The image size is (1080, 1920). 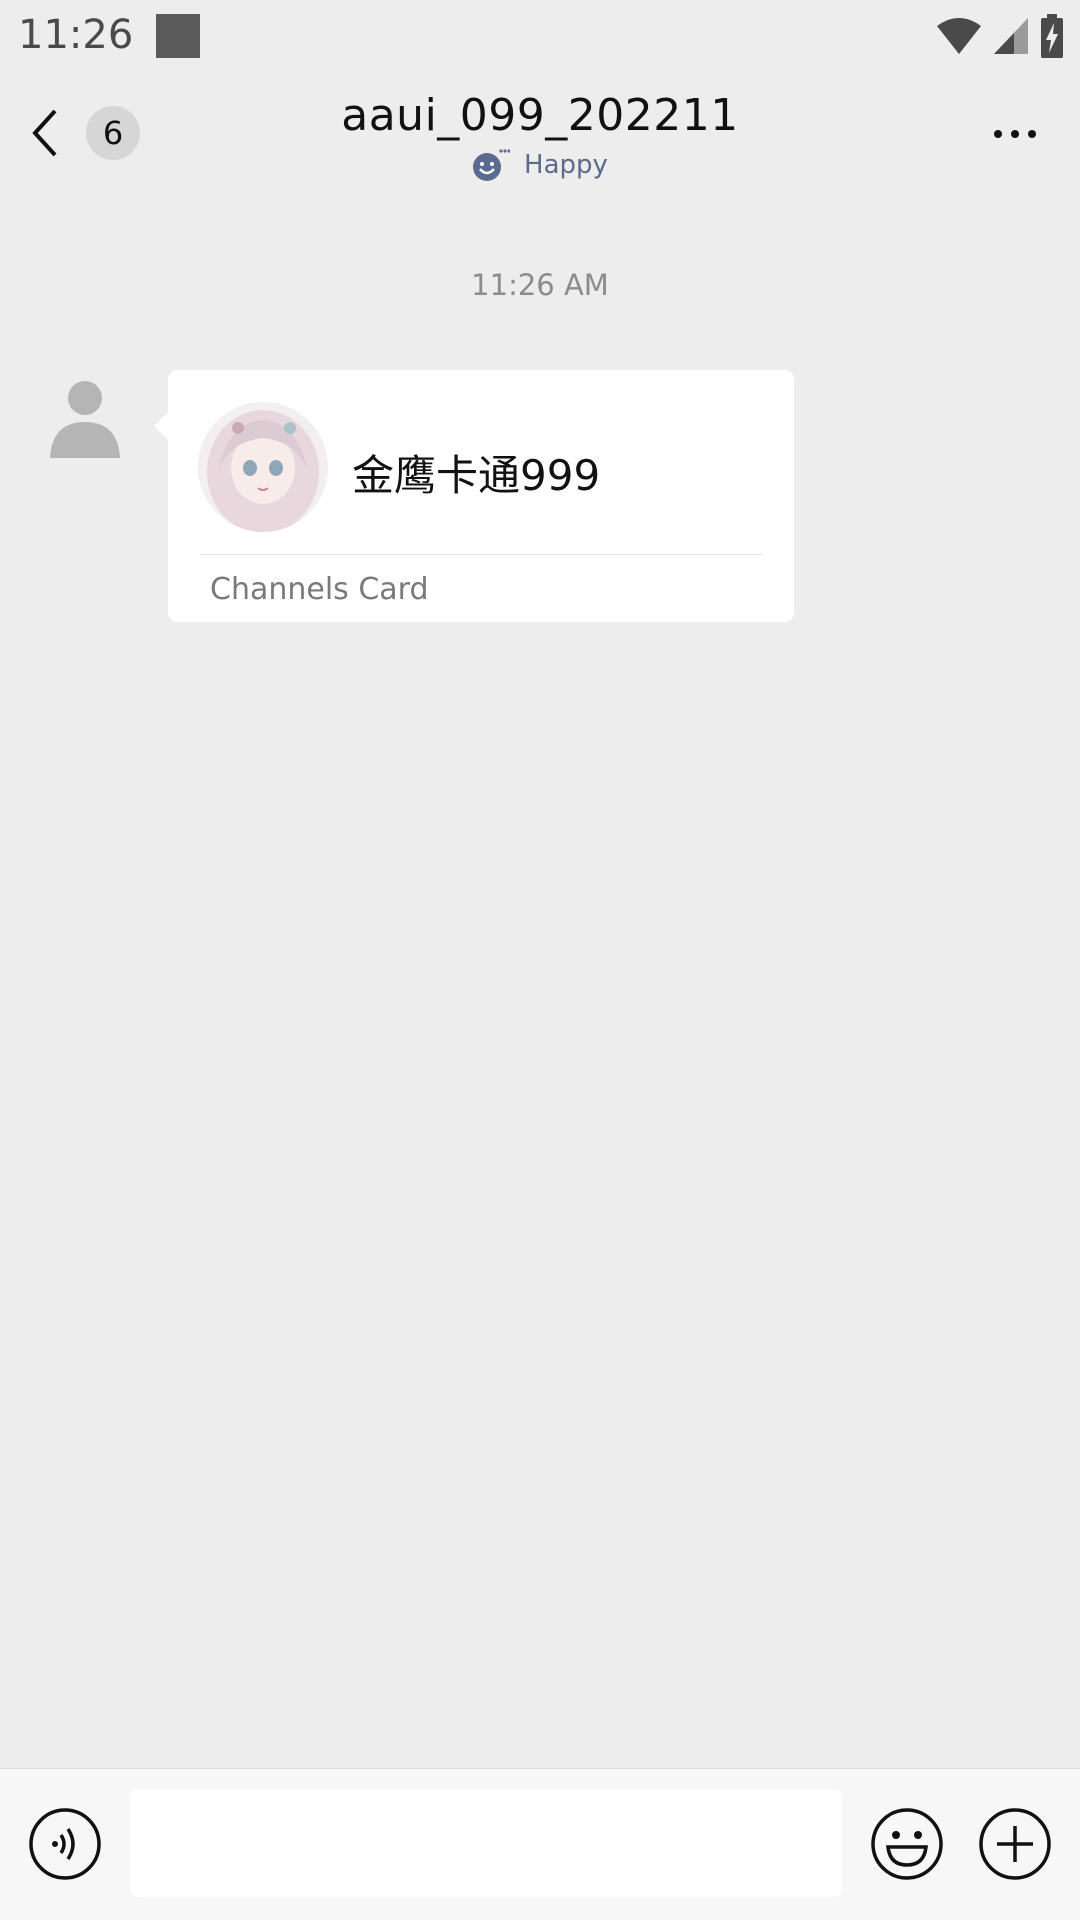 What do you see at coordinates (161, 426) in the screenshot?
I see `bubble-tail` at bounding box center [161, 426].